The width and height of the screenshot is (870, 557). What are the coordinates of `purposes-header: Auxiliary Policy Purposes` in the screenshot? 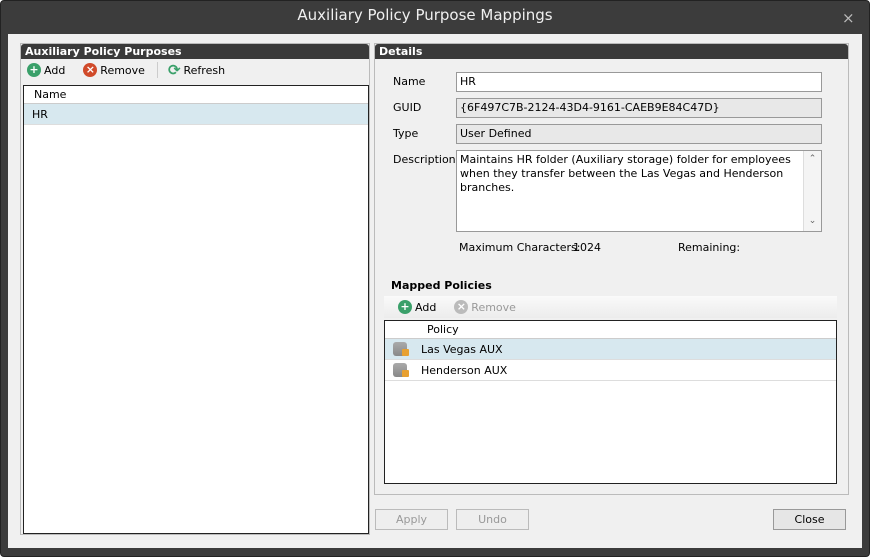 It's located at (195, 51).